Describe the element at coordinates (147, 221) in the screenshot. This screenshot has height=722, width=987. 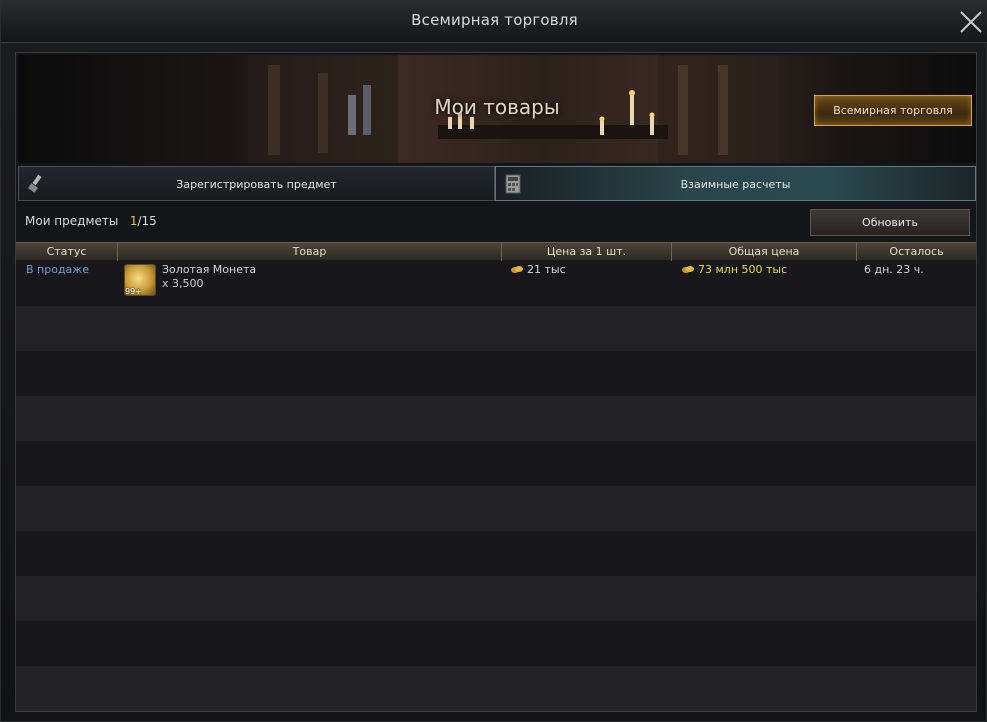
I see `my-items-max: /15` at that location.